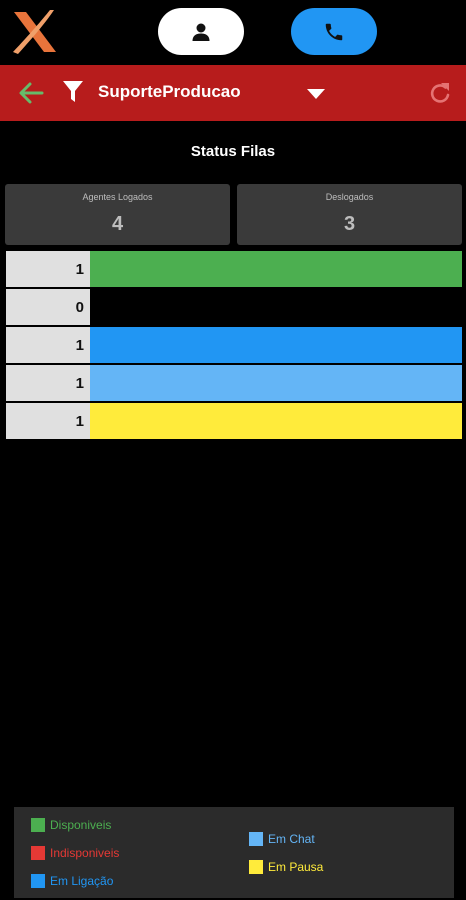 The height and width of the screenshot is (900, 466). I want to click on status-row-in-chat: 1, so click(234, 383).